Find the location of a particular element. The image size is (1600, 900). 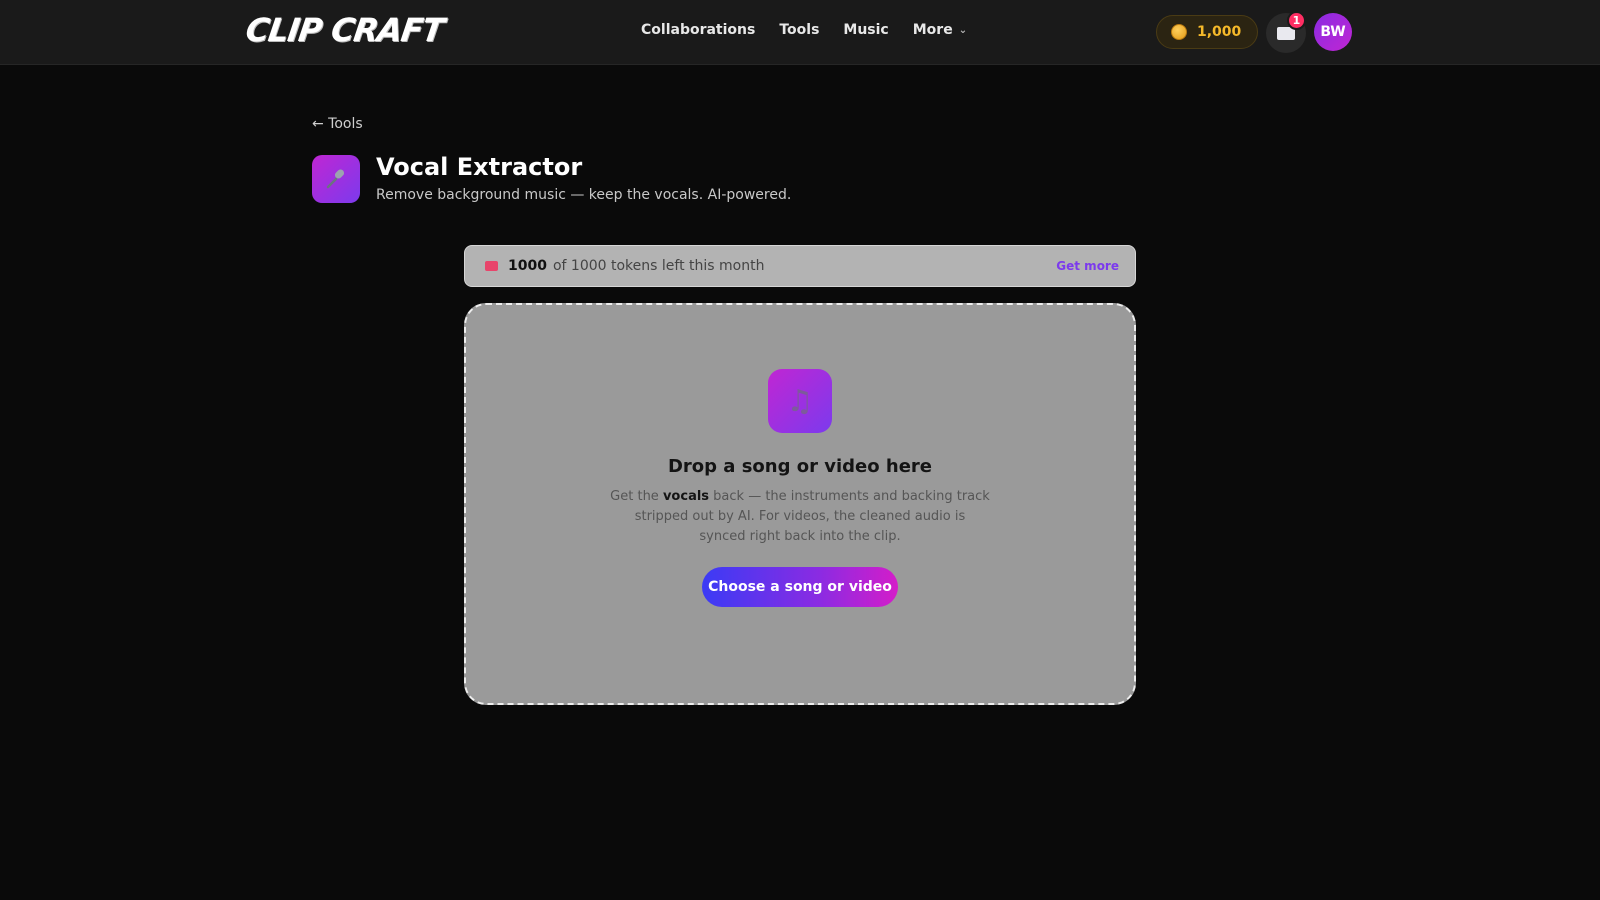

microphone-icon is located at coordinates (336, 179).